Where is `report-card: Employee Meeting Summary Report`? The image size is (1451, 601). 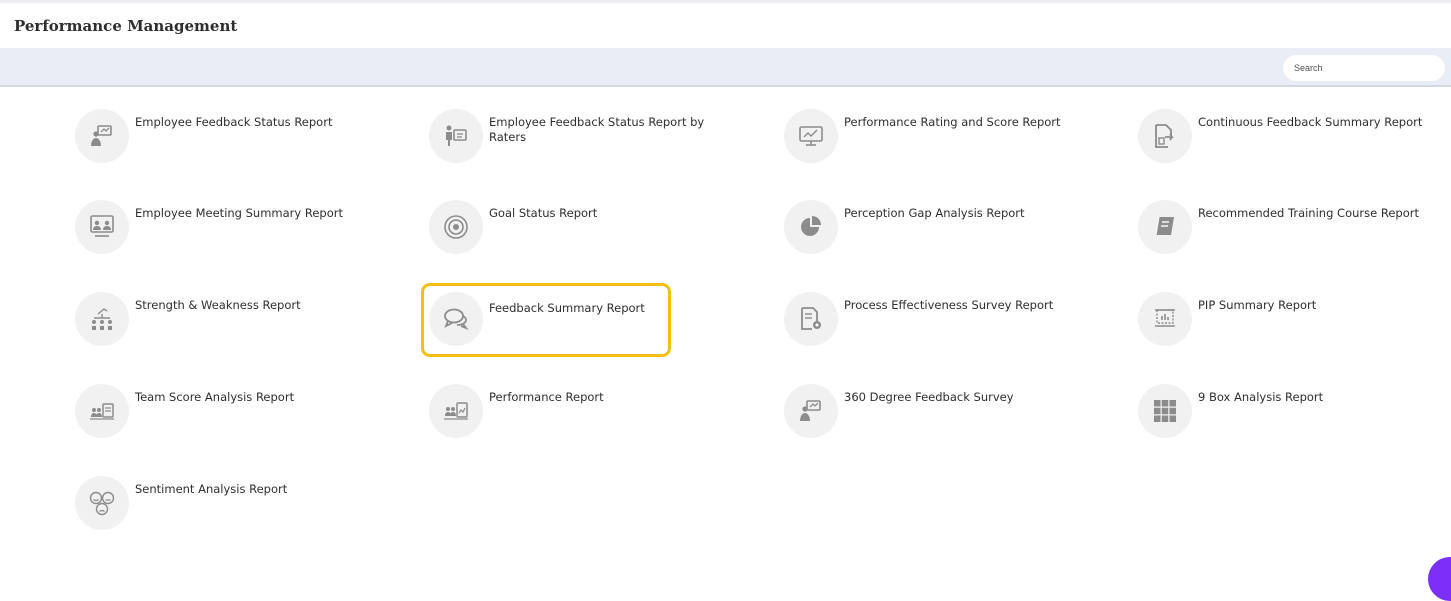
report-card: Employee Meeting Summary Report is located at coordinates (209, 237).